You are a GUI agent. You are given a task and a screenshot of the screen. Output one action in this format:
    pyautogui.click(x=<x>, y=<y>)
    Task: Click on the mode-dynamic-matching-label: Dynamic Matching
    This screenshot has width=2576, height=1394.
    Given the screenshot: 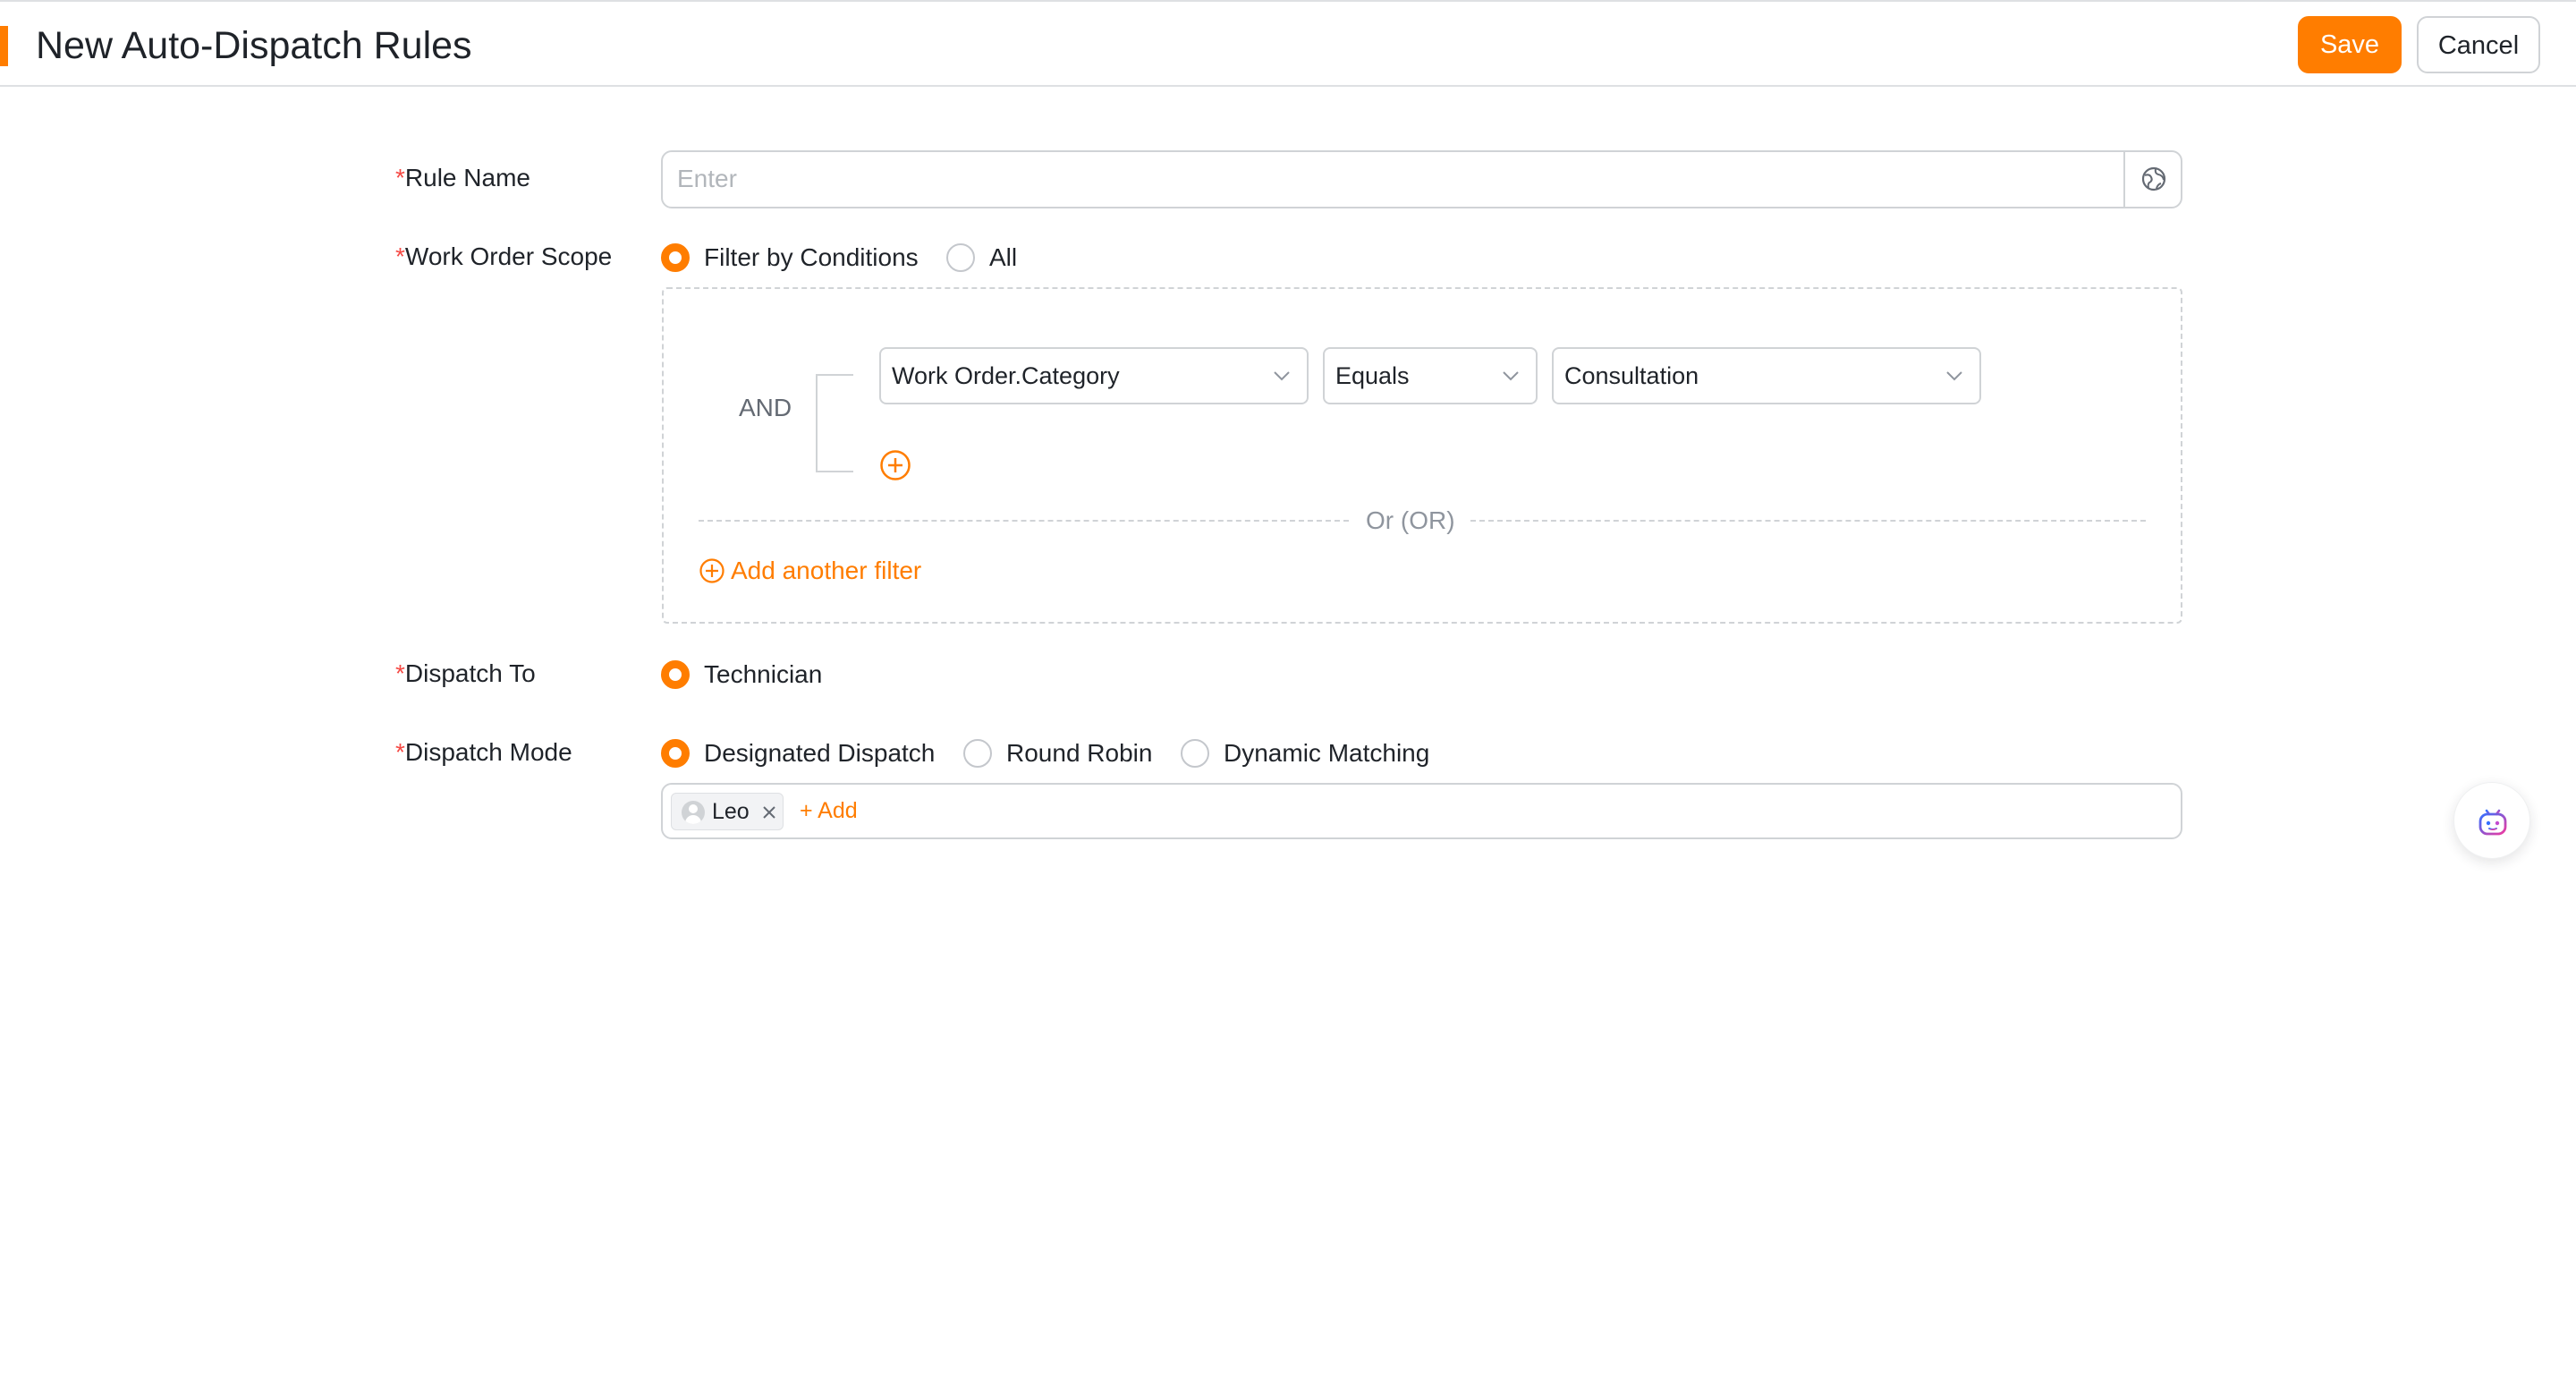 What is the action you would take?
    pyautogui.click(x=1326, y=753)
    